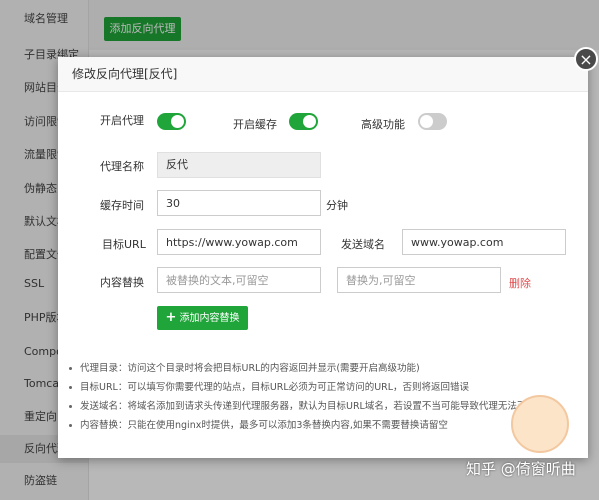  I want to click on enable-proxy-toggle, so click(171, 121).